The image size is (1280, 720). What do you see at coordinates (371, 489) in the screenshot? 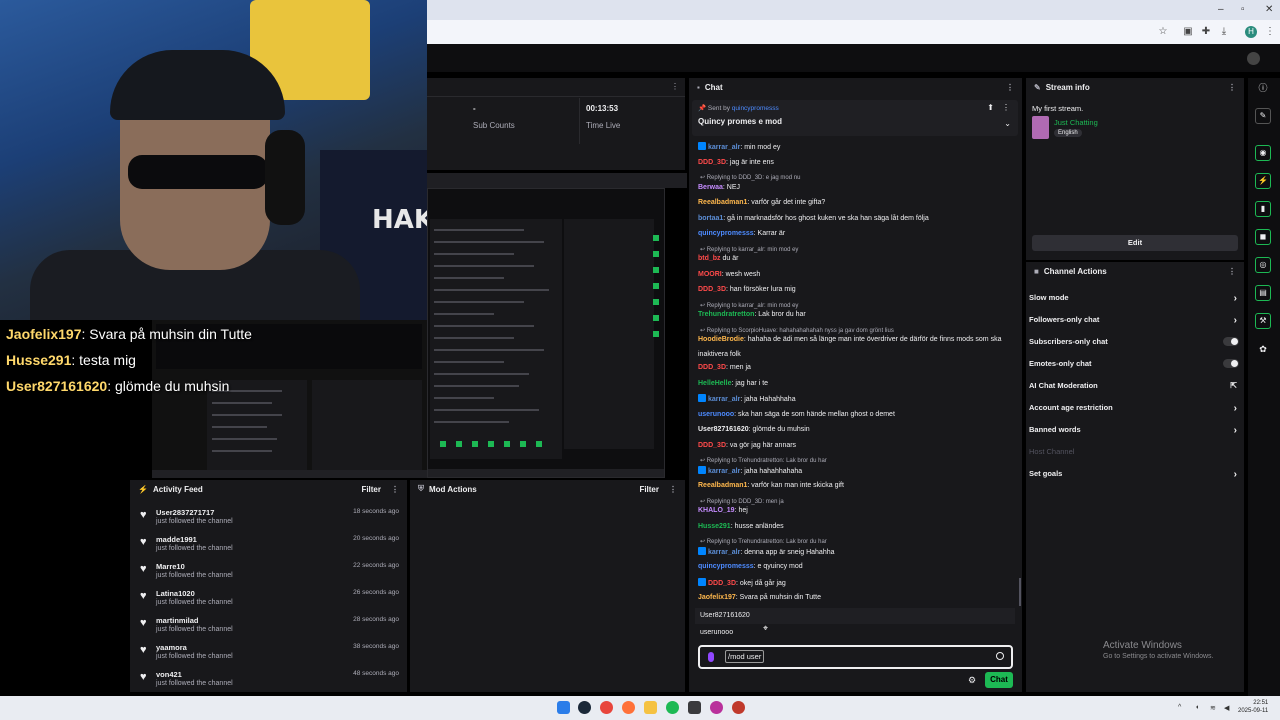
I see `activity-feed-filter-button: Filter` at bounding box center [371, 489].